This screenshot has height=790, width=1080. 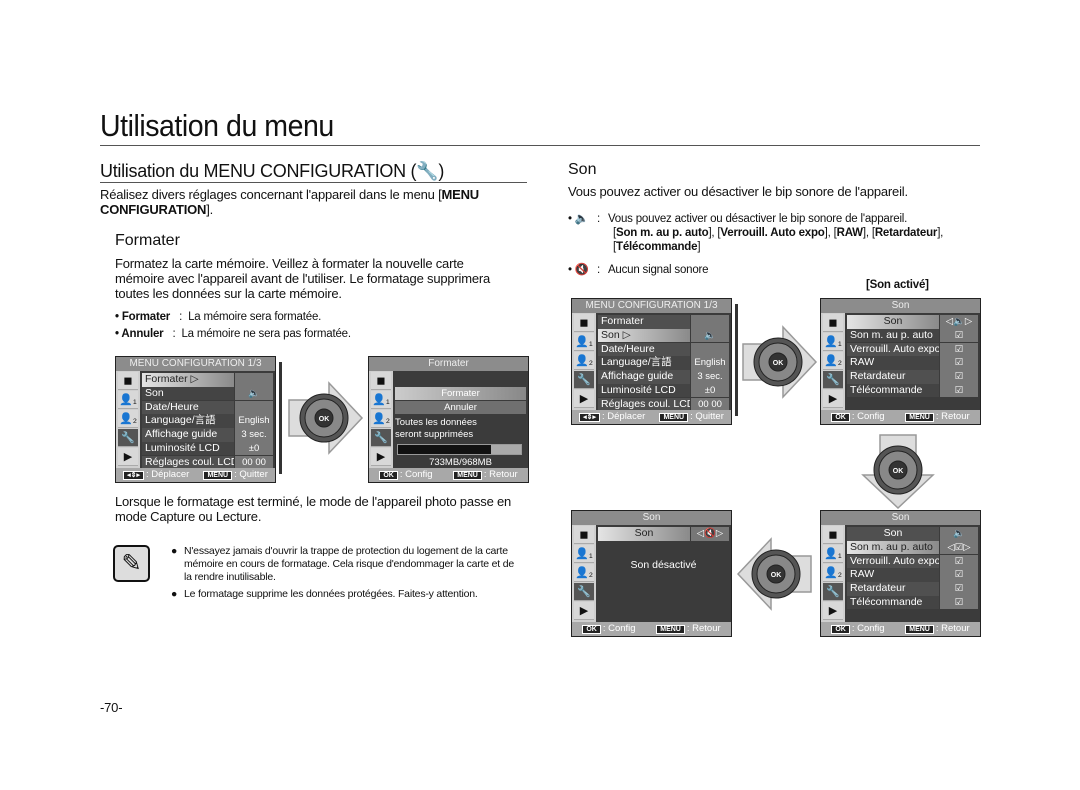 I want to click on menu-row: Son ◁🔇▷, so click(x=663, y=534).